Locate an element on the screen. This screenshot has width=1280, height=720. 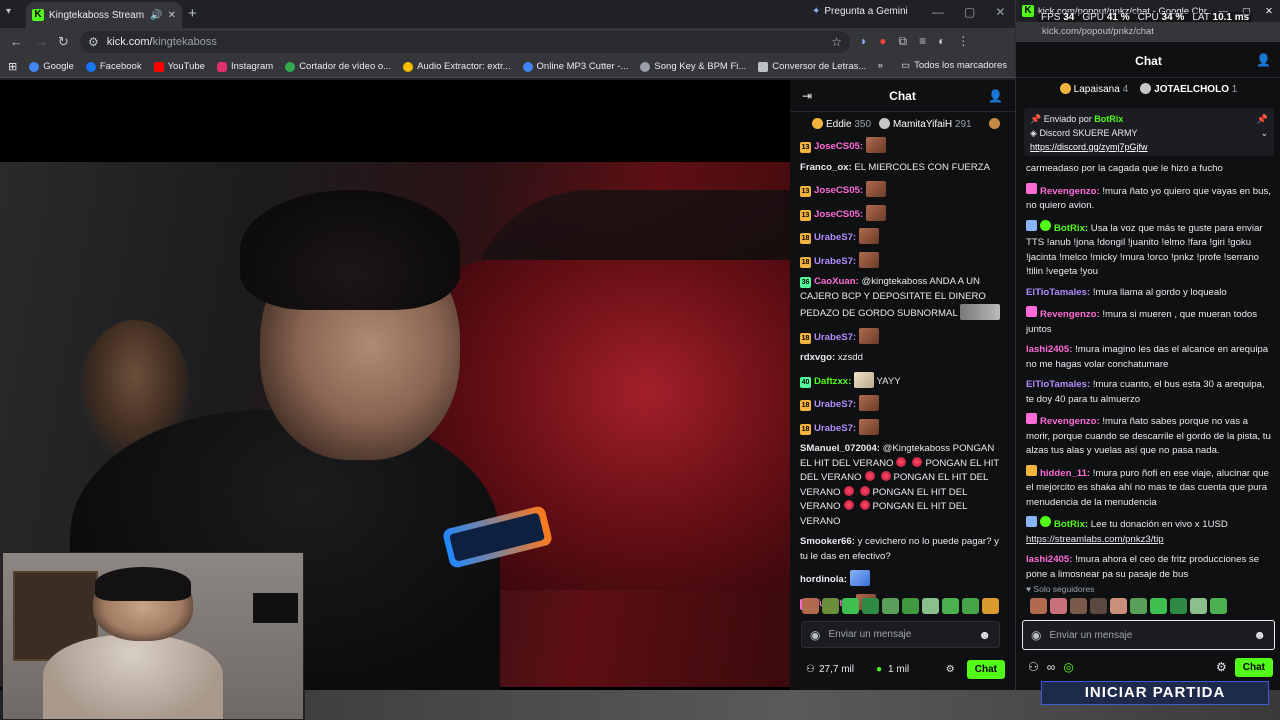
bookmark-star-icon: ☆ is located at coordinates (836, 42).